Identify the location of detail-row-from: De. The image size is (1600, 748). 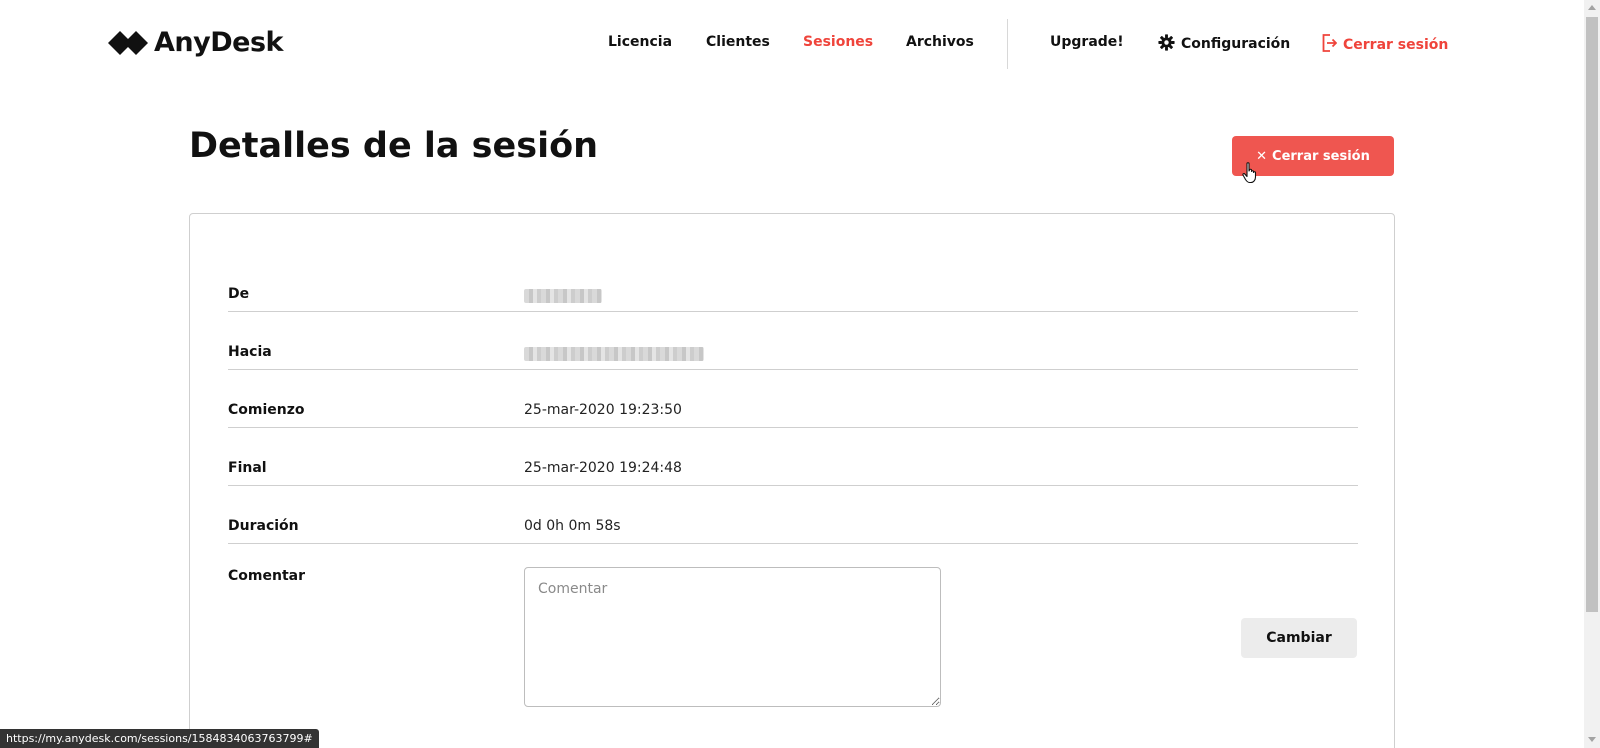
(793, 283).